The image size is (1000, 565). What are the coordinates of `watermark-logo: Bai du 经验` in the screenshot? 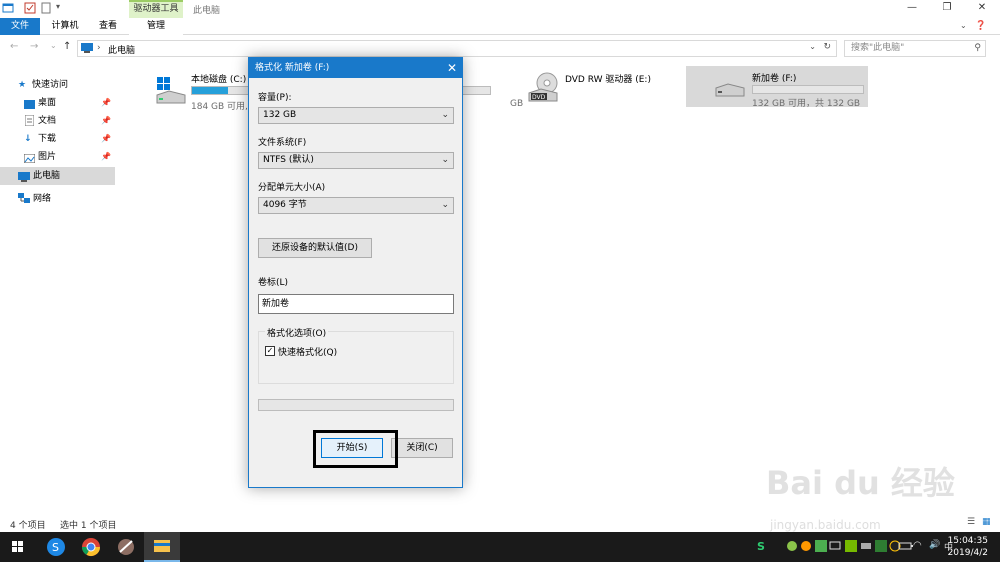 It's located at (860, 483).